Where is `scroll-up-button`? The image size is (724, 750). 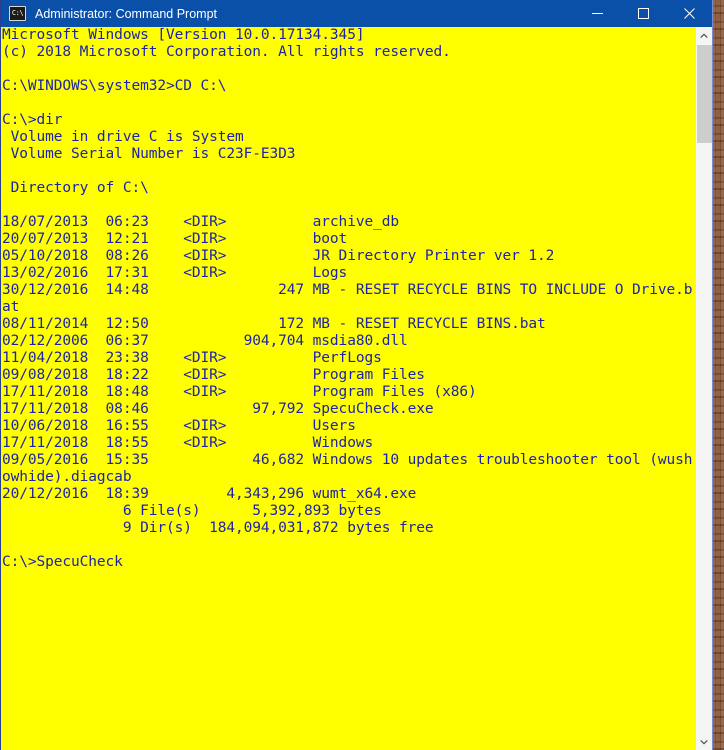
scroll-up-button is located at coordinates (704, 35).